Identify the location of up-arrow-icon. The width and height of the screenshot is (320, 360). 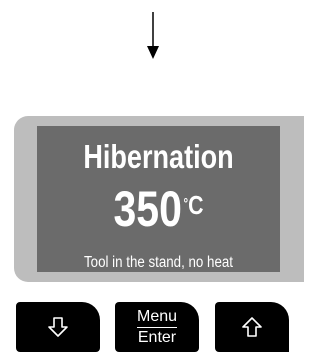
(252, 327).